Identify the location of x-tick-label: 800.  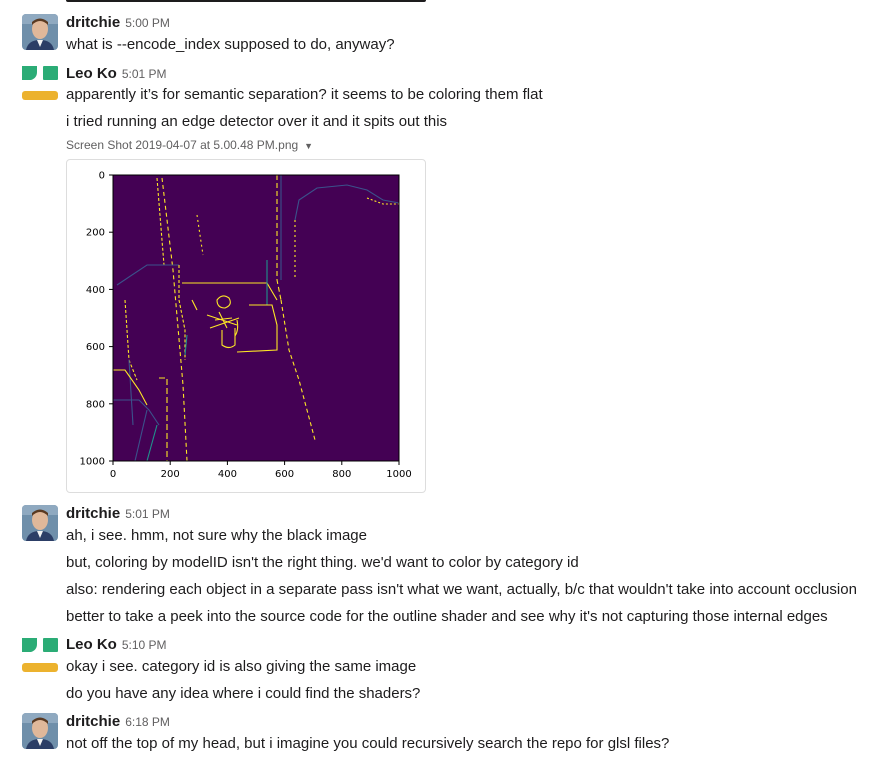
(341, 474).